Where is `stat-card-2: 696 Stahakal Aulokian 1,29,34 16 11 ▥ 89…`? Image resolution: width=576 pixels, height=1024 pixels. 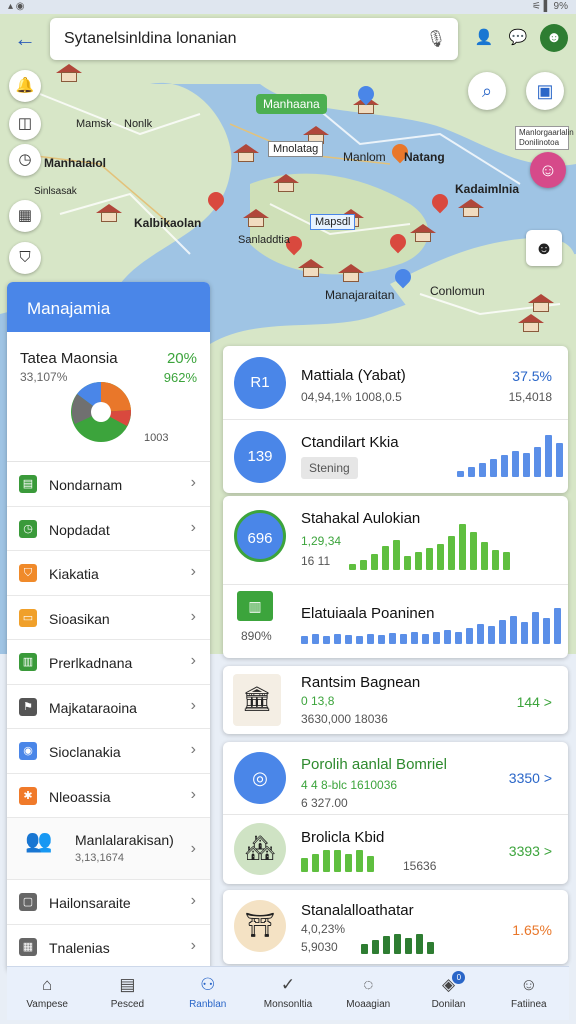 stat-card-2: 696 Stahakal Aulokian 1,29,34 16 11 ▥ 89… is located at coordinates (395, 577).